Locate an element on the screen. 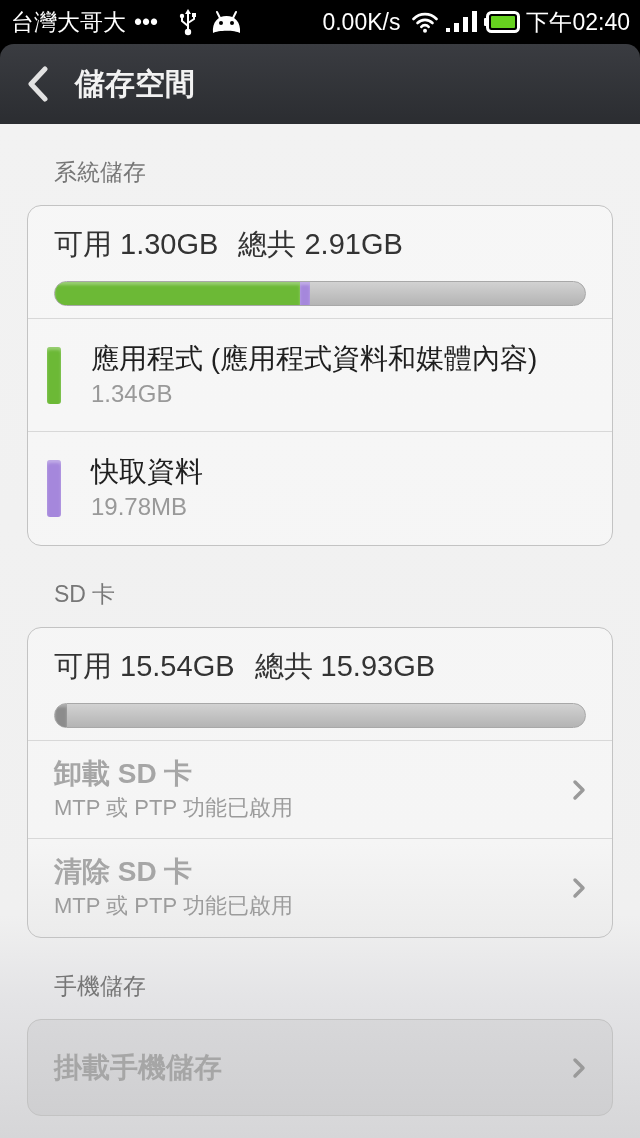 This screenshot has height=1138, width=640. total-space: 總共 15.93GB is located at coordinates (345, 666).